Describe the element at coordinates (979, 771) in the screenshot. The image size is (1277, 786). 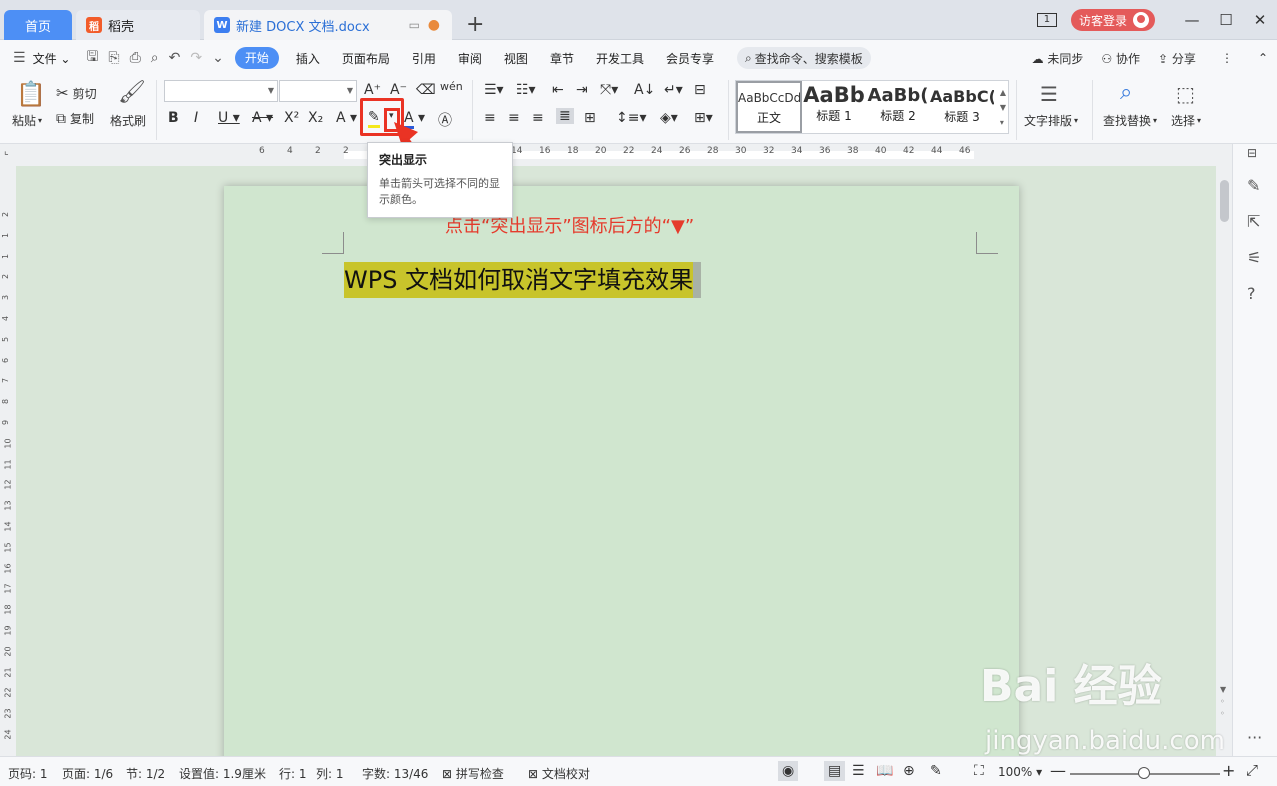
I see `fit-page-icon: ⛶` at that location.